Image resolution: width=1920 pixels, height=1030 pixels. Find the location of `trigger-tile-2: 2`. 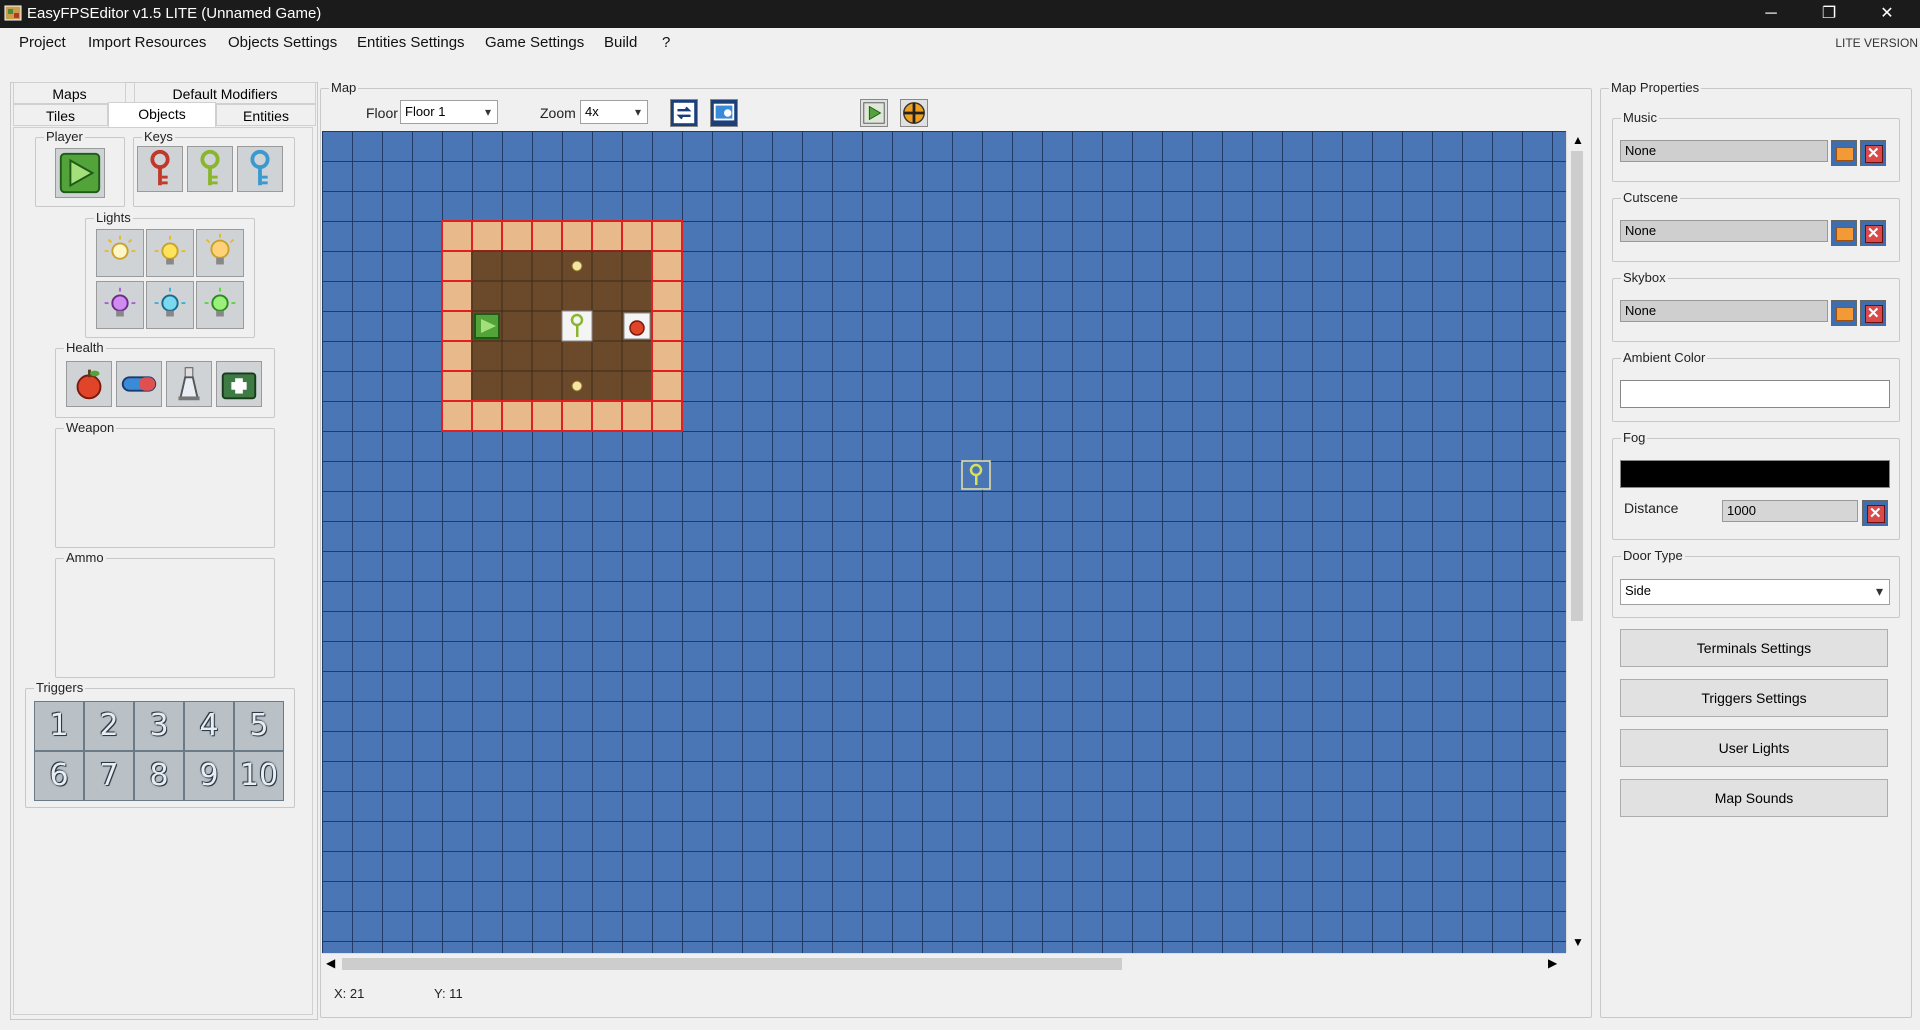

trigger-tile-2: 2 is located at coordinates (109, 726).